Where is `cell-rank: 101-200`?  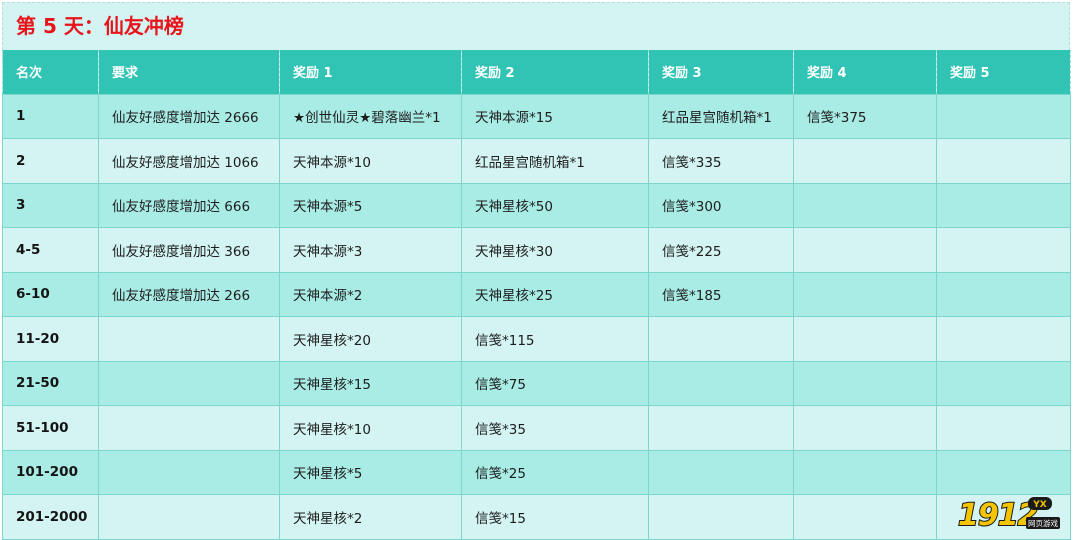 cell-rank: 101-200 is located at coordinates (50, 472).